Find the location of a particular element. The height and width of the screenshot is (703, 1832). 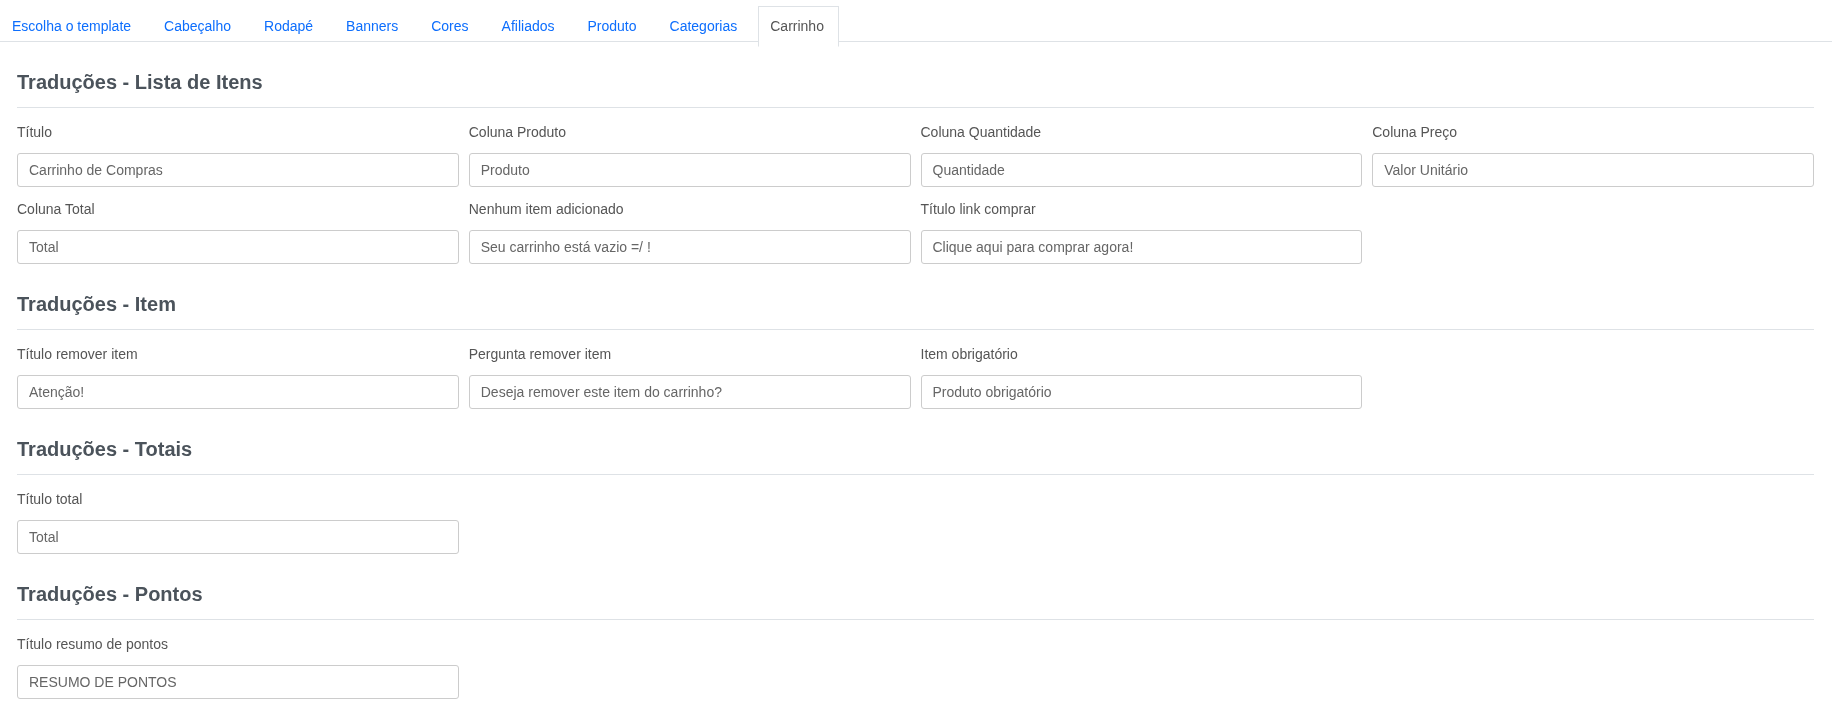

text-field: Seu carrinho está vazio =/ ! is located at coordinates (689, 247).